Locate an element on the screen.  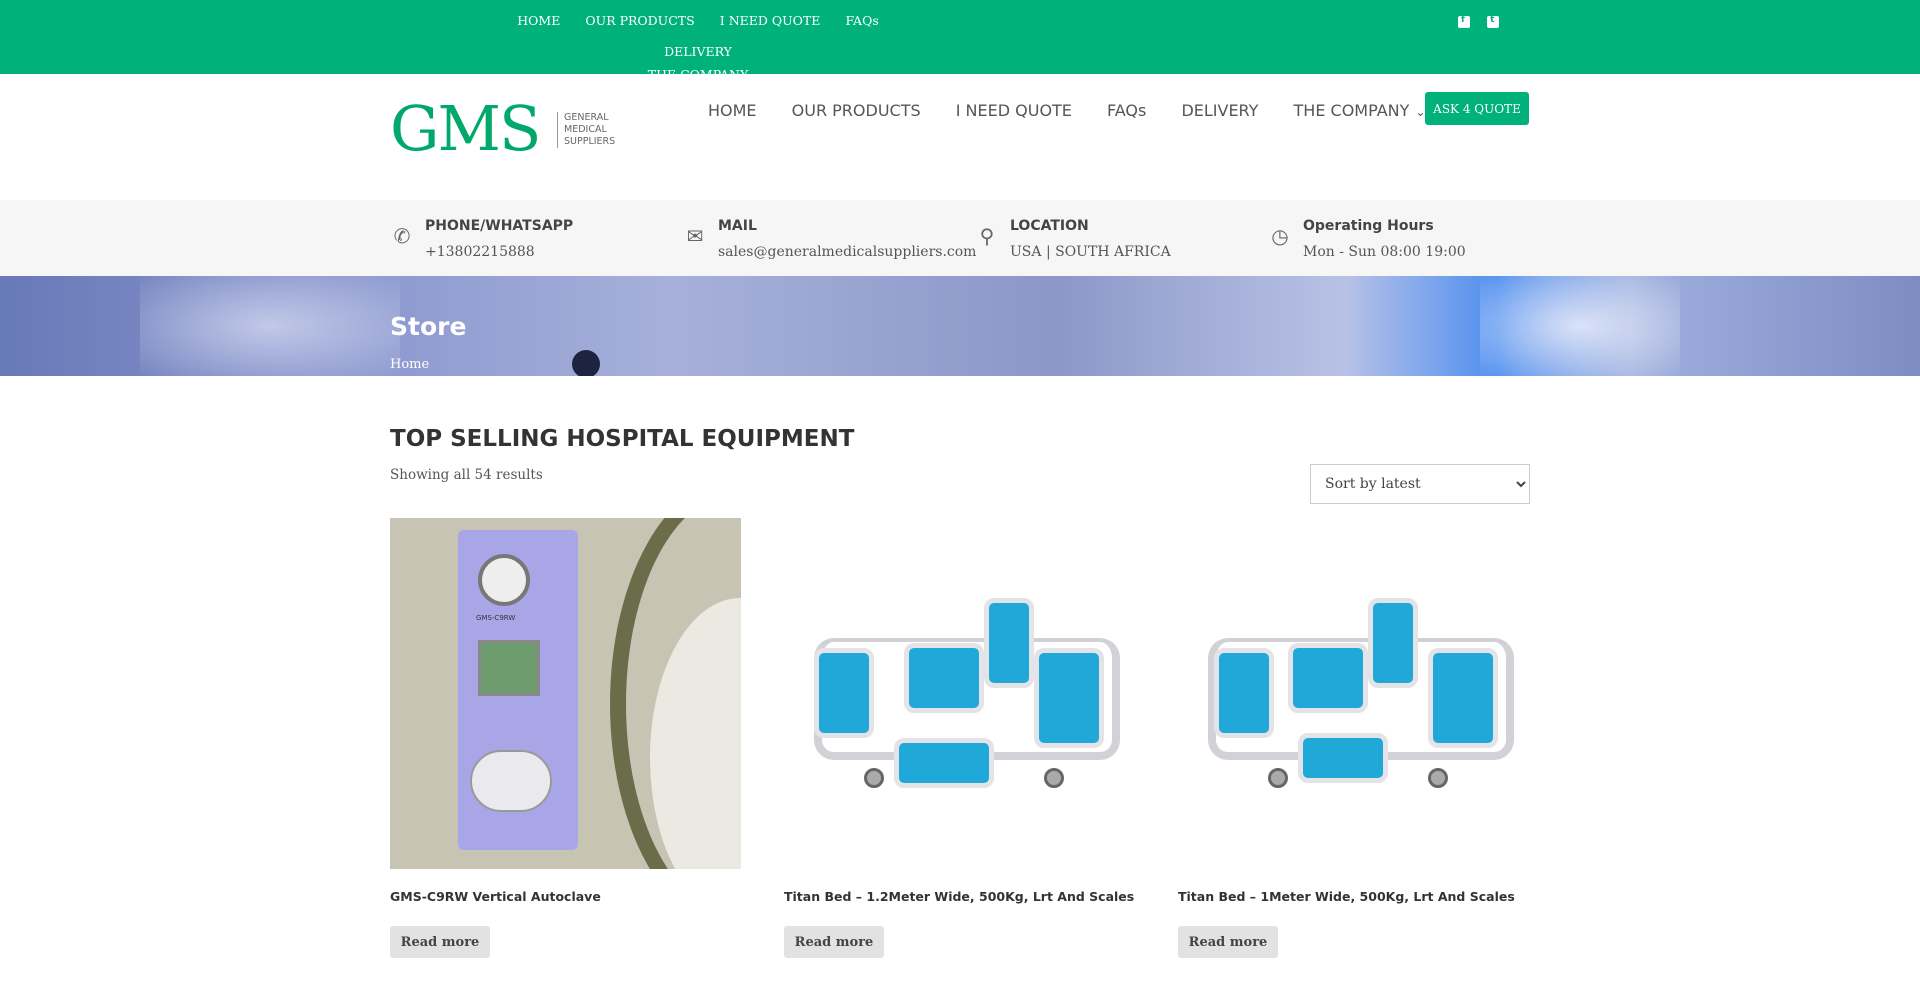
mail-icon: ✉ is located at coordinates (695, 236).